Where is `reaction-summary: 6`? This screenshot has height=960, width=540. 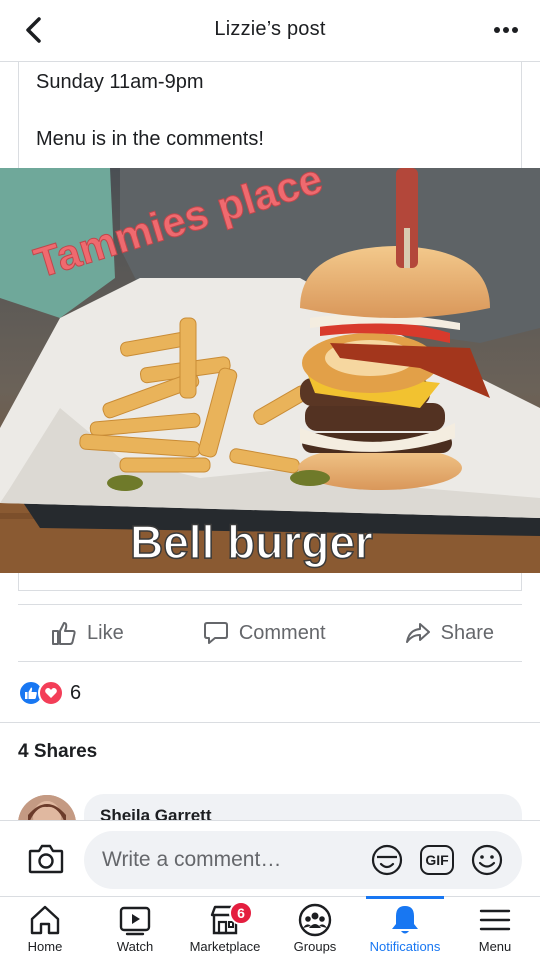
reaction-summary: 6 is located at coordinates (49, 693).